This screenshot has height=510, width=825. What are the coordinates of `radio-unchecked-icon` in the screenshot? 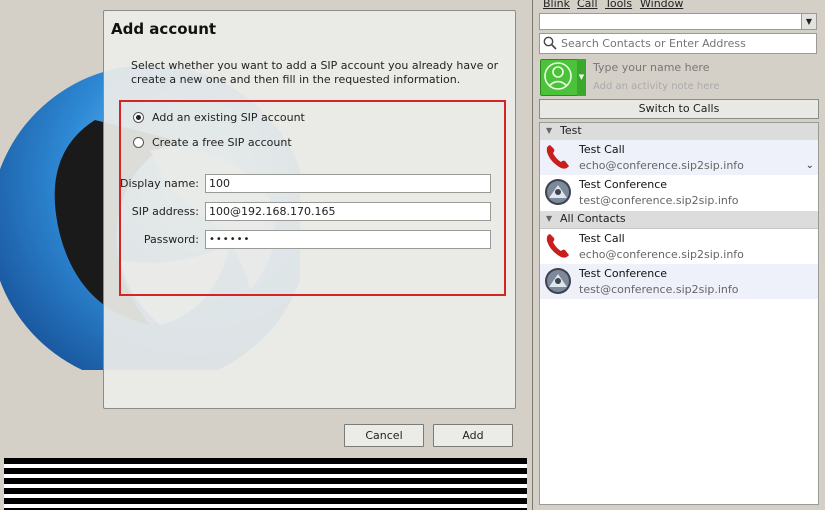 It's located at (138, 142).